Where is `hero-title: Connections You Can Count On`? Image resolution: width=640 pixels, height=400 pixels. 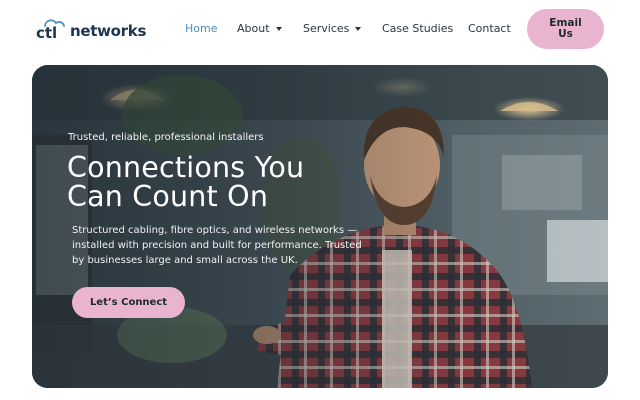
hero-title: Connections You Can Count On is located at coordinates (186, 182).